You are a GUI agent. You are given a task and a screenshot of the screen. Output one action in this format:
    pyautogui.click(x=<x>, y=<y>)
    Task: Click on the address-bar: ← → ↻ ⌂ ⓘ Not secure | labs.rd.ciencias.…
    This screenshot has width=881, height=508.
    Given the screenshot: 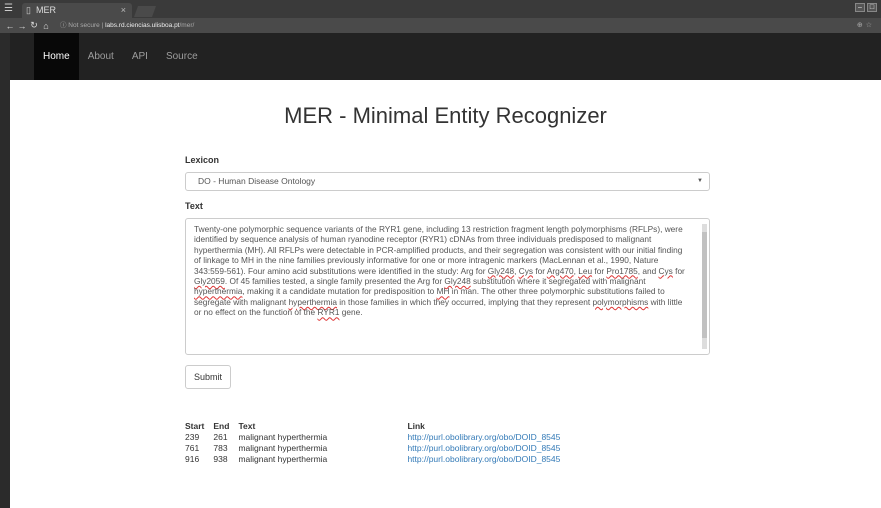 What is the action you would take?
    pyautogui.click(x=440, y=25)
    